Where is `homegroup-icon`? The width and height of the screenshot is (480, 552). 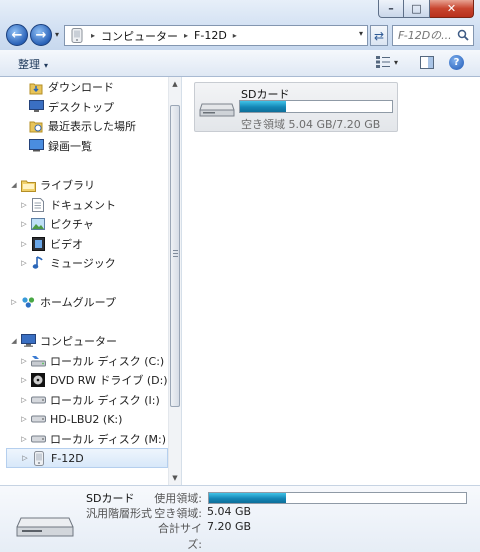
homegroup-icon is located at coordinates (28, 302).